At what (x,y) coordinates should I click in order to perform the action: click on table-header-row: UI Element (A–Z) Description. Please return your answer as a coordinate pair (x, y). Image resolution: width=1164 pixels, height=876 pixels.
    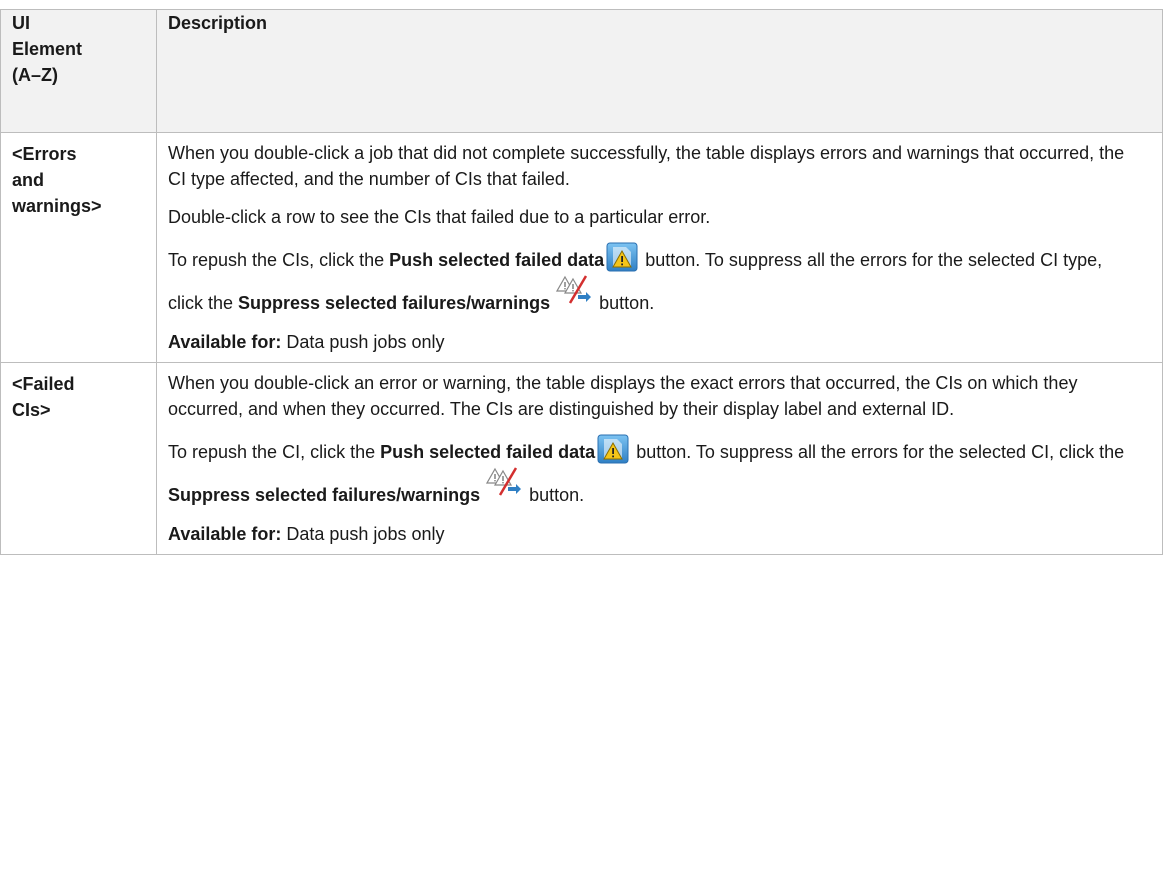
    Looking at the image, I should click on (581, 71).